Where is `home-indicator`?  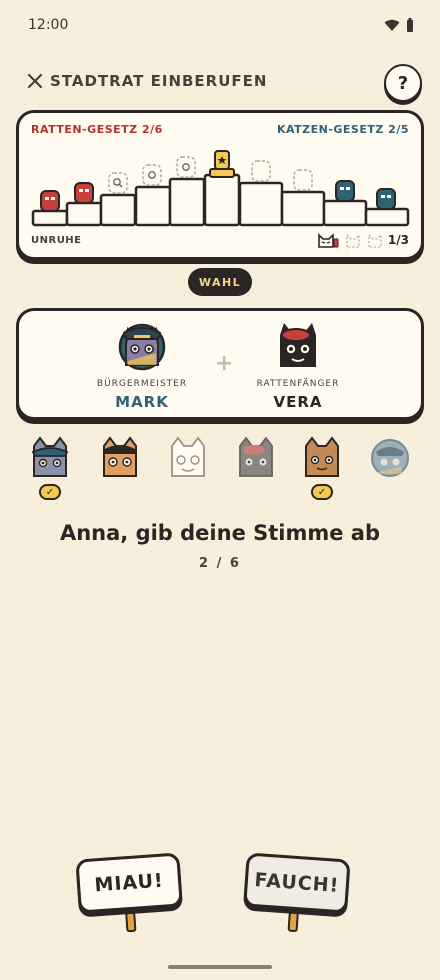 home-indicator is located at coordinates (220, 967).